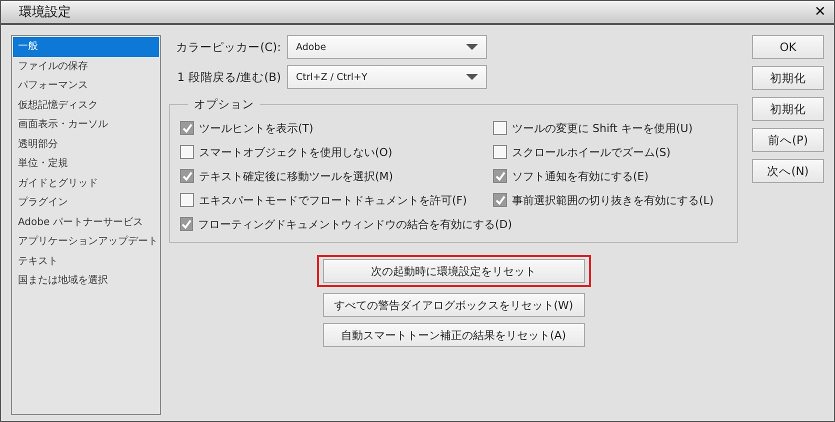 The width and height of the screenshot is (835, 422). Describe the element at coordinates (591, 152) in the screenshot. I see `checkbox-label: スクロールホイールでズーム(S)` at that location.